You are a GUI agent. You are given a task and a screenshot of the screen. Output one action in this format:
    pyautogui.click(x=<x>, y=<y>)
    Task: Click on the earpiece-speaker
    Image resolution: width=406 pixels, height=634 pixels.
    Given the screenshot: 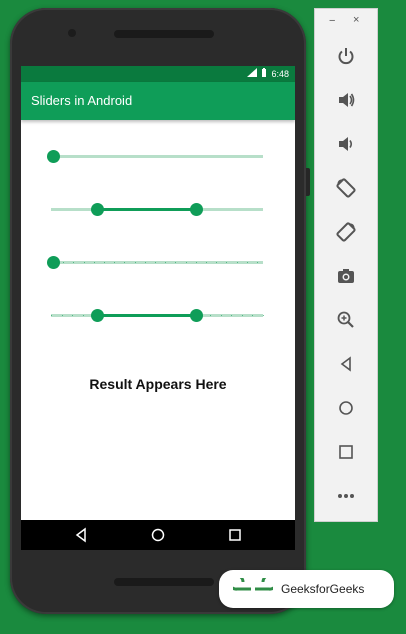 What is the action you would take?
    pyautogui.click(x=164, y=34)
    